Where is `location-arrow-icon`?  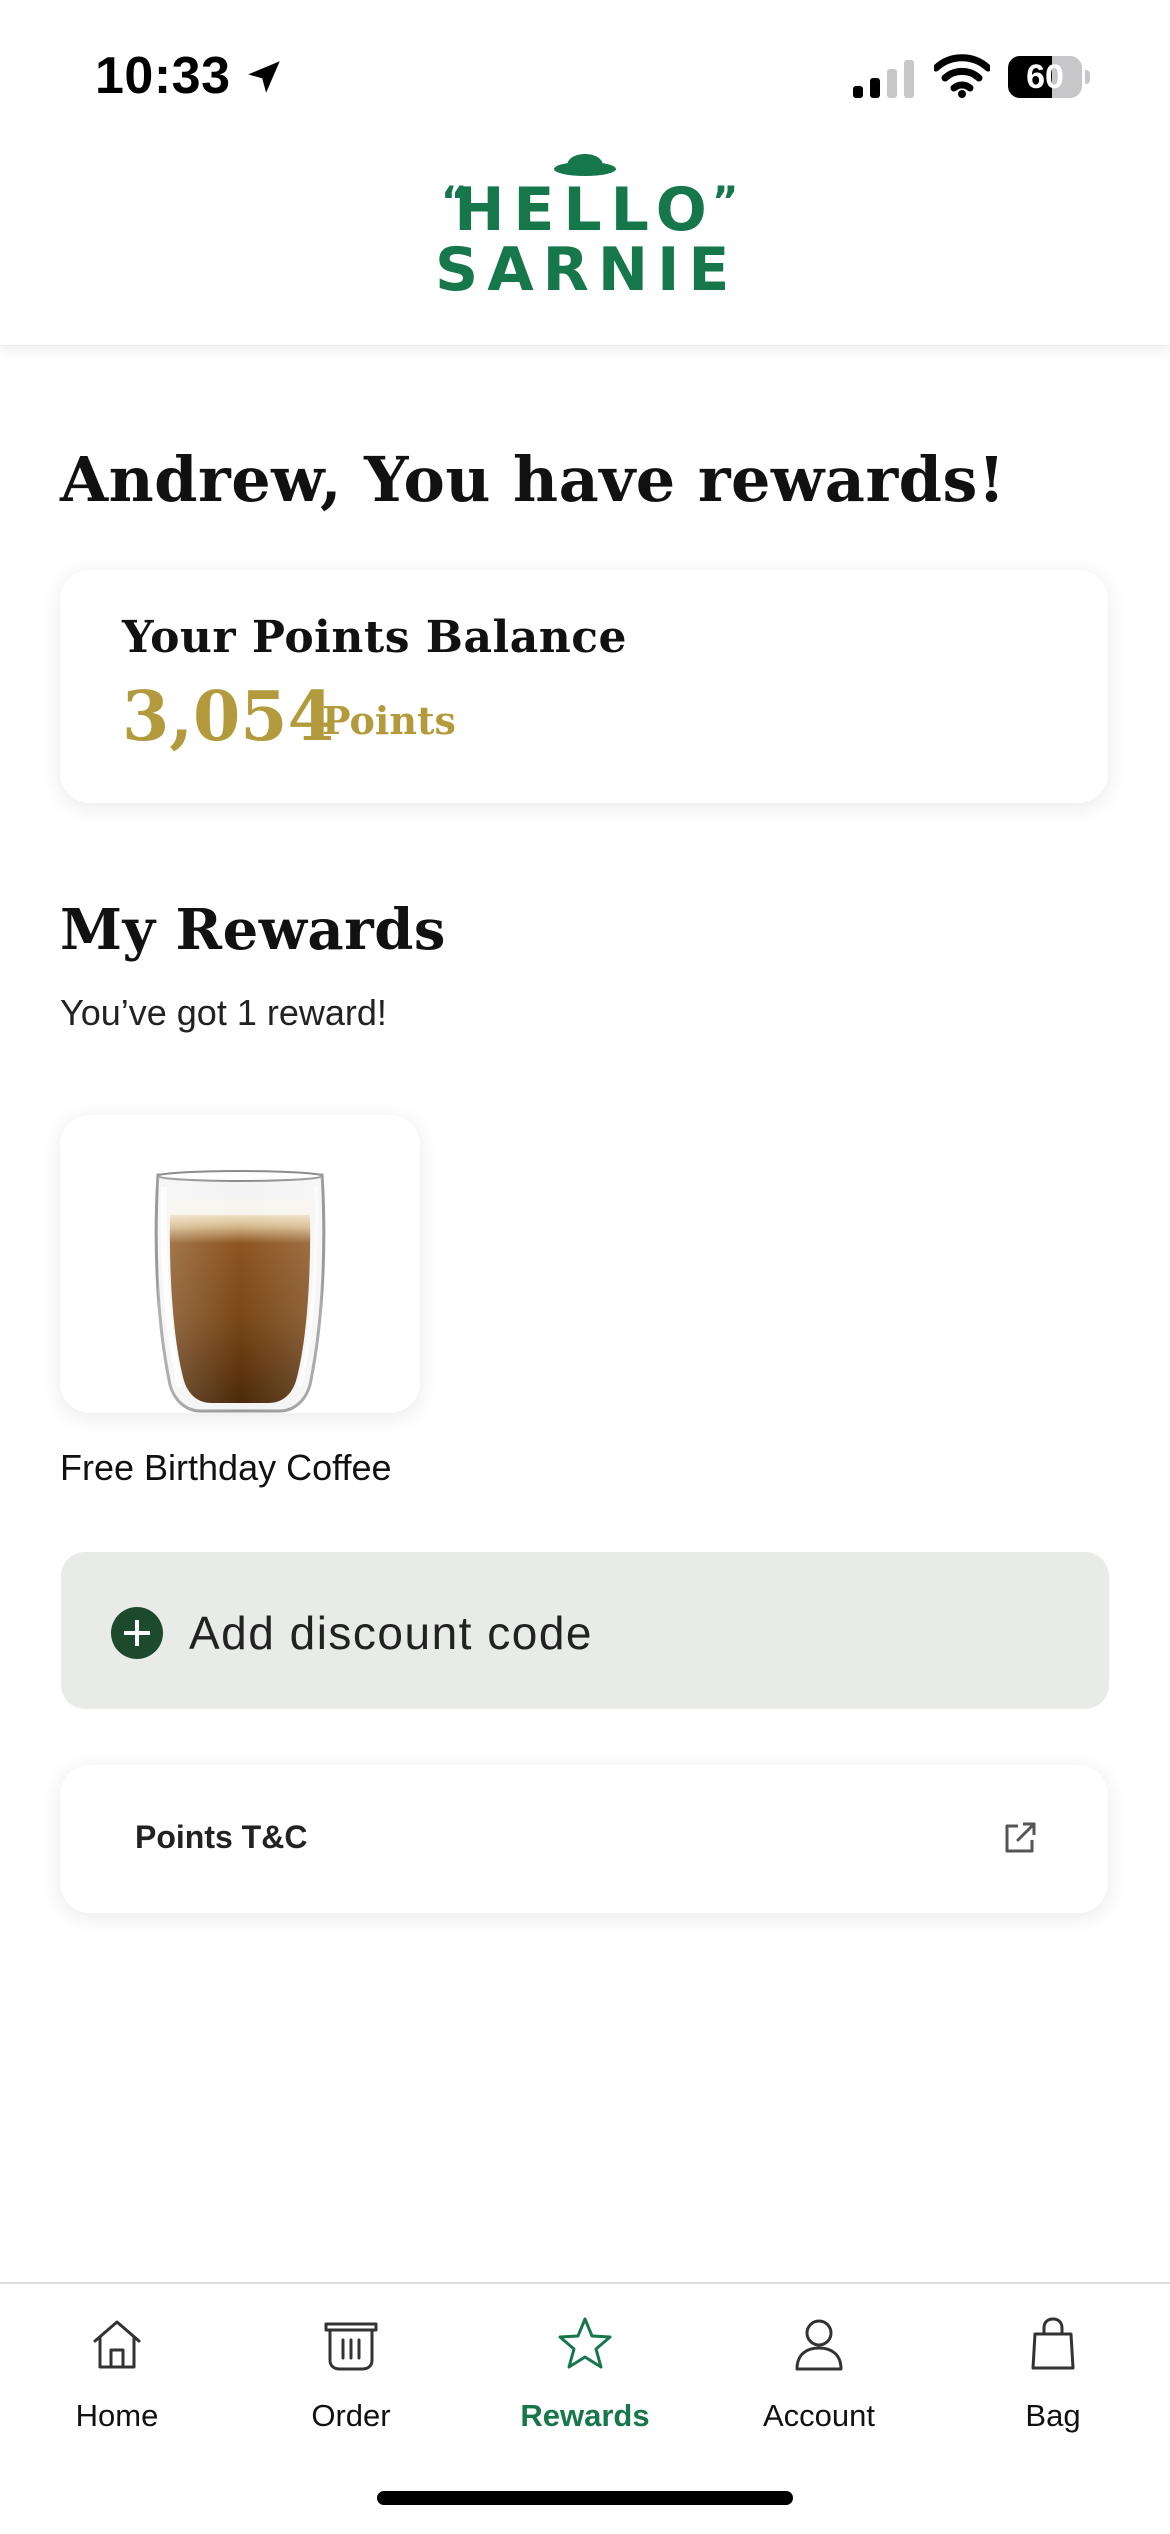 location-arrow-icon is located at coordinates (264, 77).